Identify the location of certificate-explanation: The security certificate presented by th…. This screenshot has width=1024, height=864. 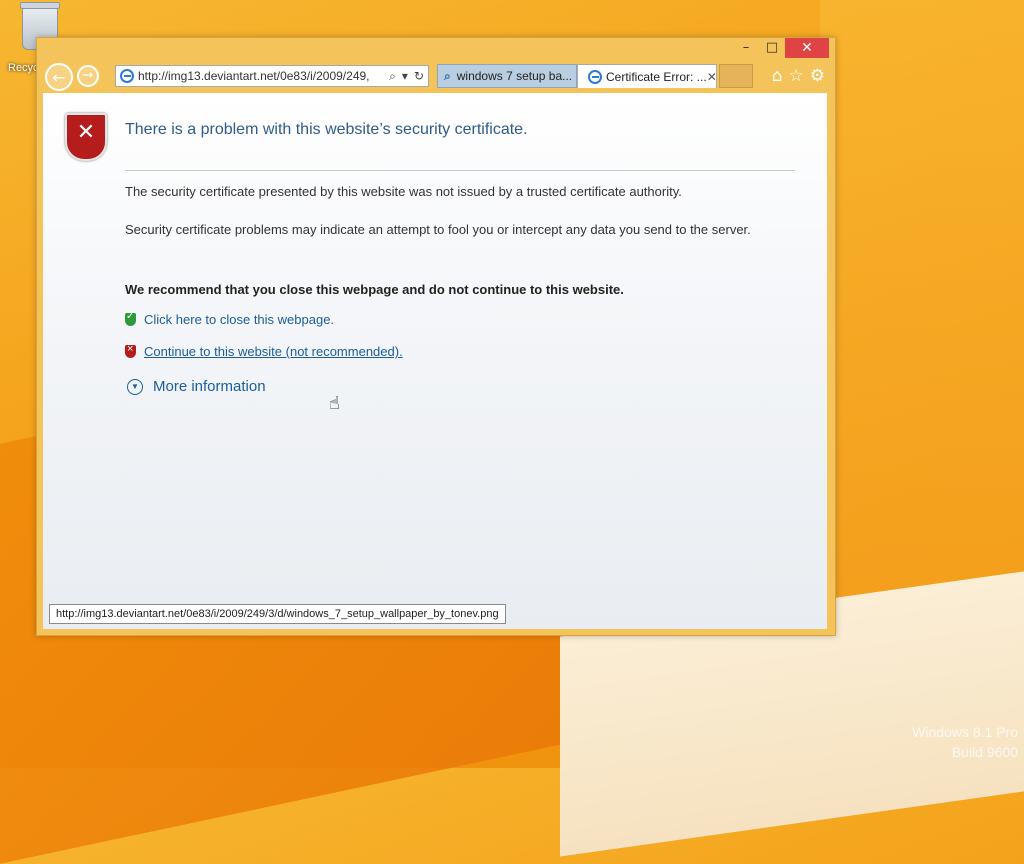
(403, 191).